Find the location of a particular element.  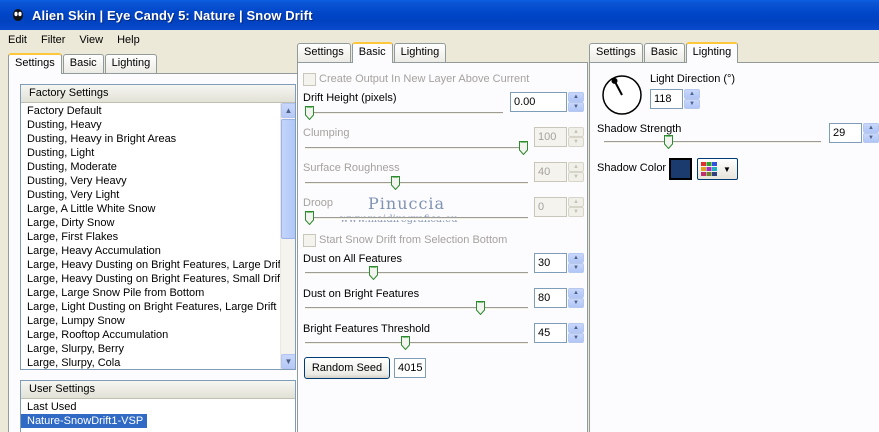

bright-threshold-label: Bright Features Threshold is located at coordinates (366, 329).